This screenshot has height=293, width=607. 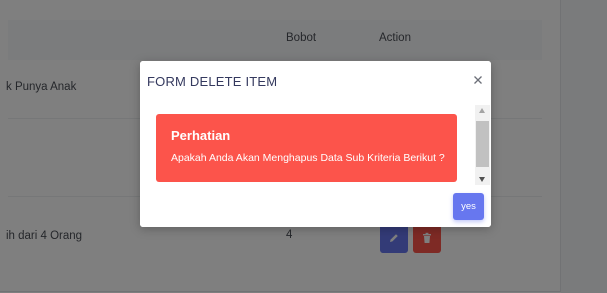 What do you see at coordinates (468, 206) in the screenshot?
I see `confirm-yes-button: yes` at bounding box center [468, 206].